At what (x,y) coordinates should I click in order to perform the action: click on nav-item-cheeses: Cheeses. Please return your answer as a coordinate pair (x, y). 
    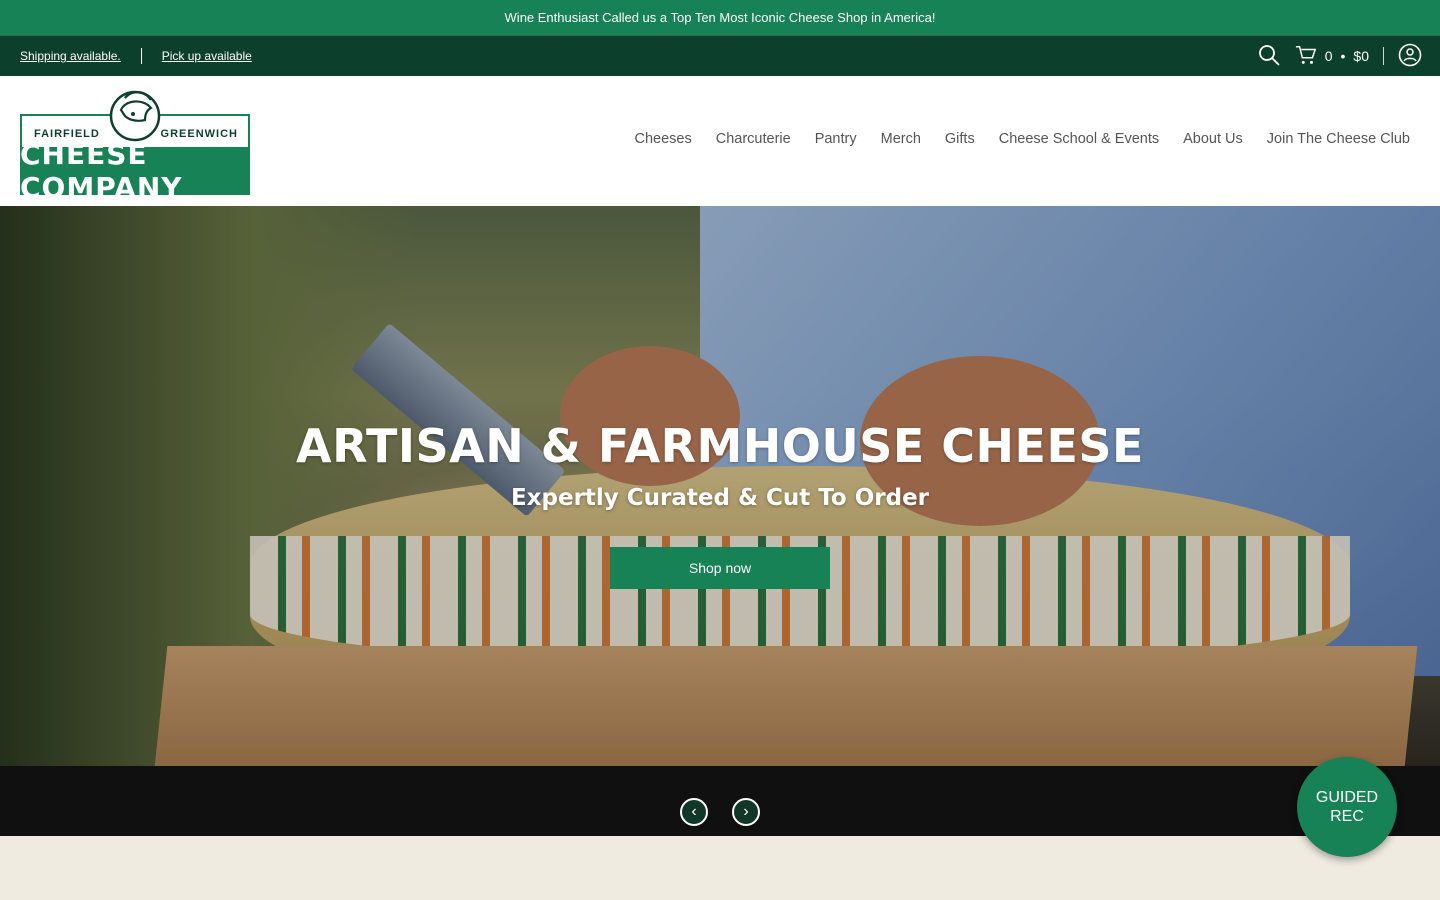
    Looking at the image, I should click on (663, 139).